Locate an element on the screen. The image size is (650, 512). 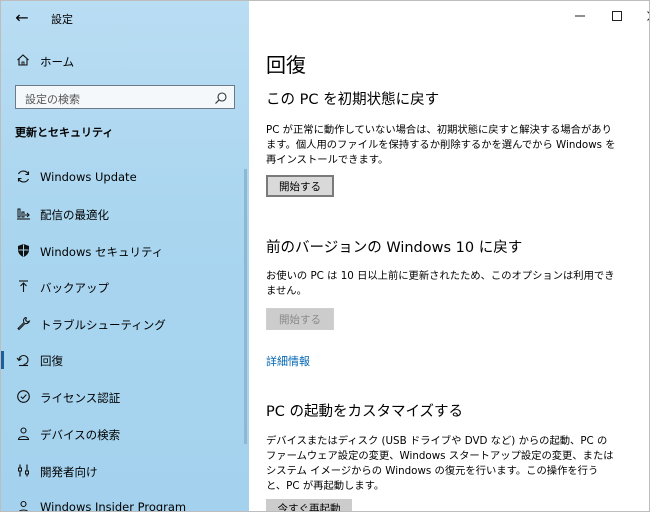
maximize-icon is located at coordinates (617, 18).